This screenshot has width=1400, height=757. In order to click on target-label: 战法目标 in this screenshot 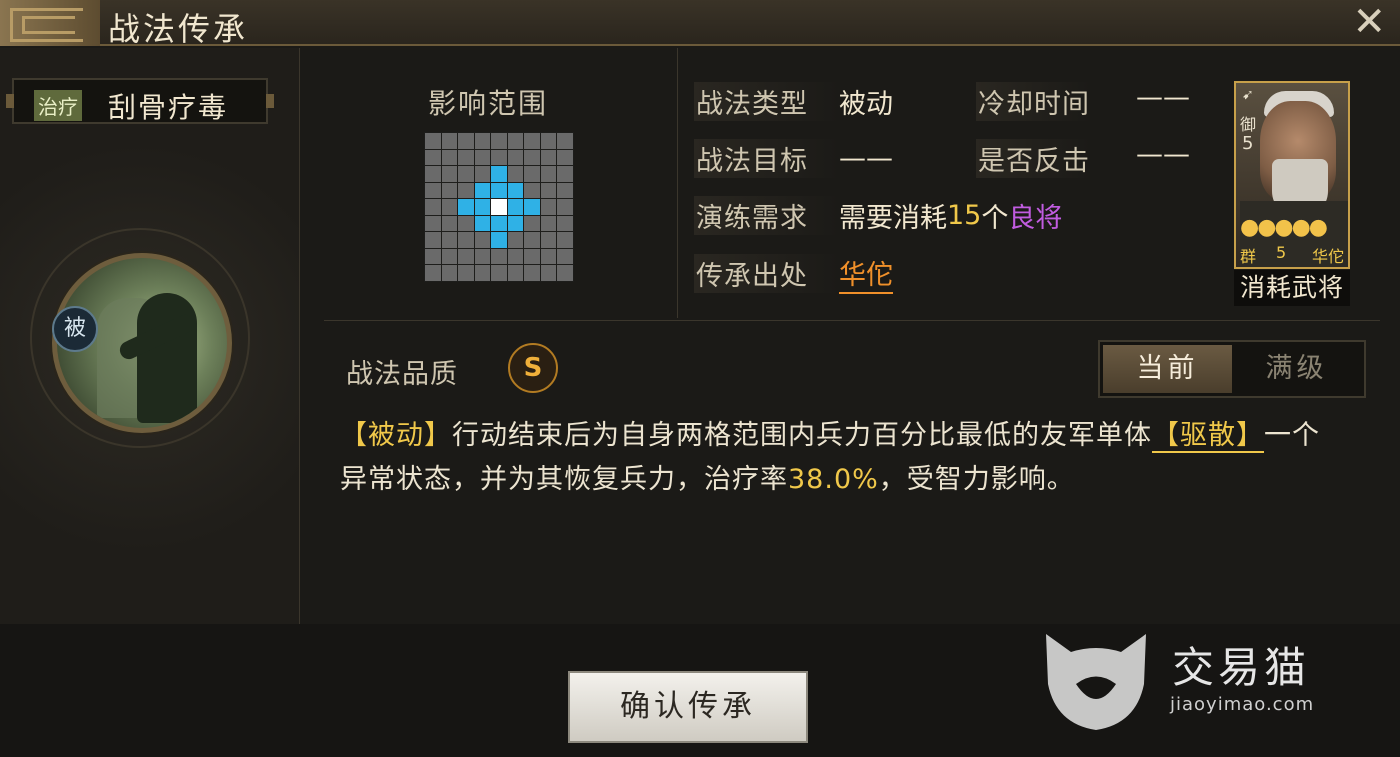, I will do `click(766, 158)`.